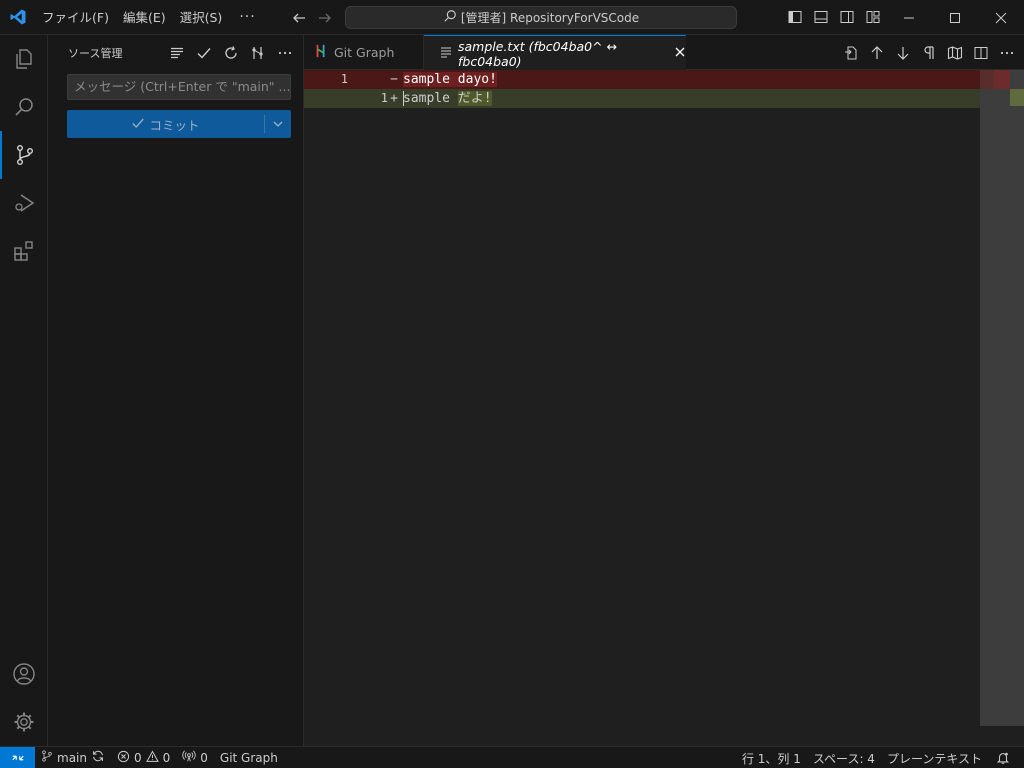 This screenshot has width=1024, height=768. What do you see at coordinates (138, 124) in the screenshot?
I see `check-icon` at bounding box center [138, 124].